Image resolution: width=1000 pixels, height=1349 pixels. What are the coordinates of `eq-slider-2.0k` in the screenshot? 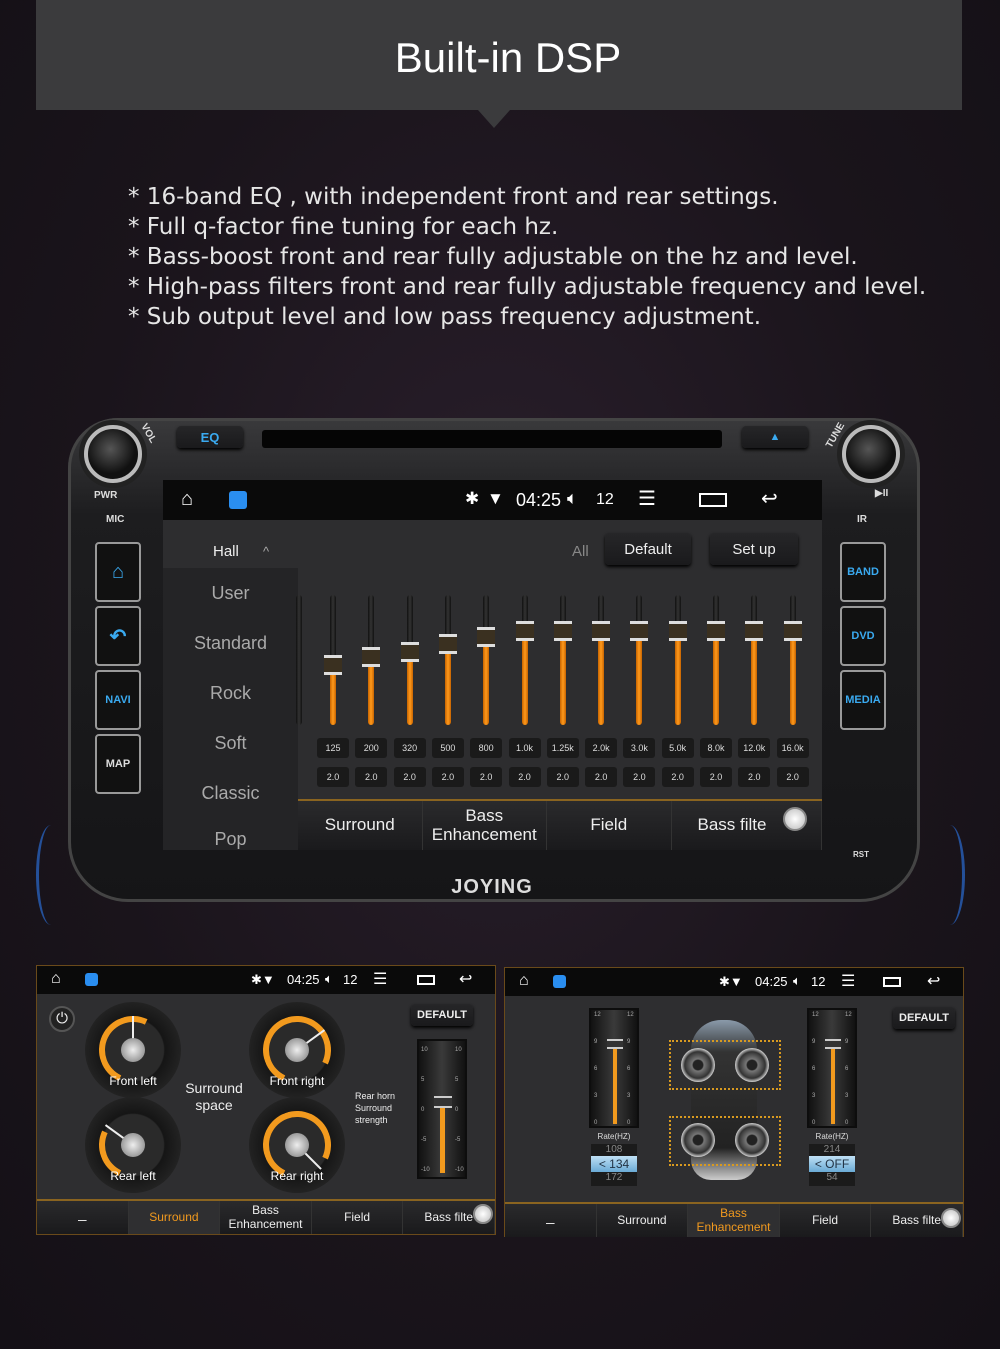 It's located at (601, 660).